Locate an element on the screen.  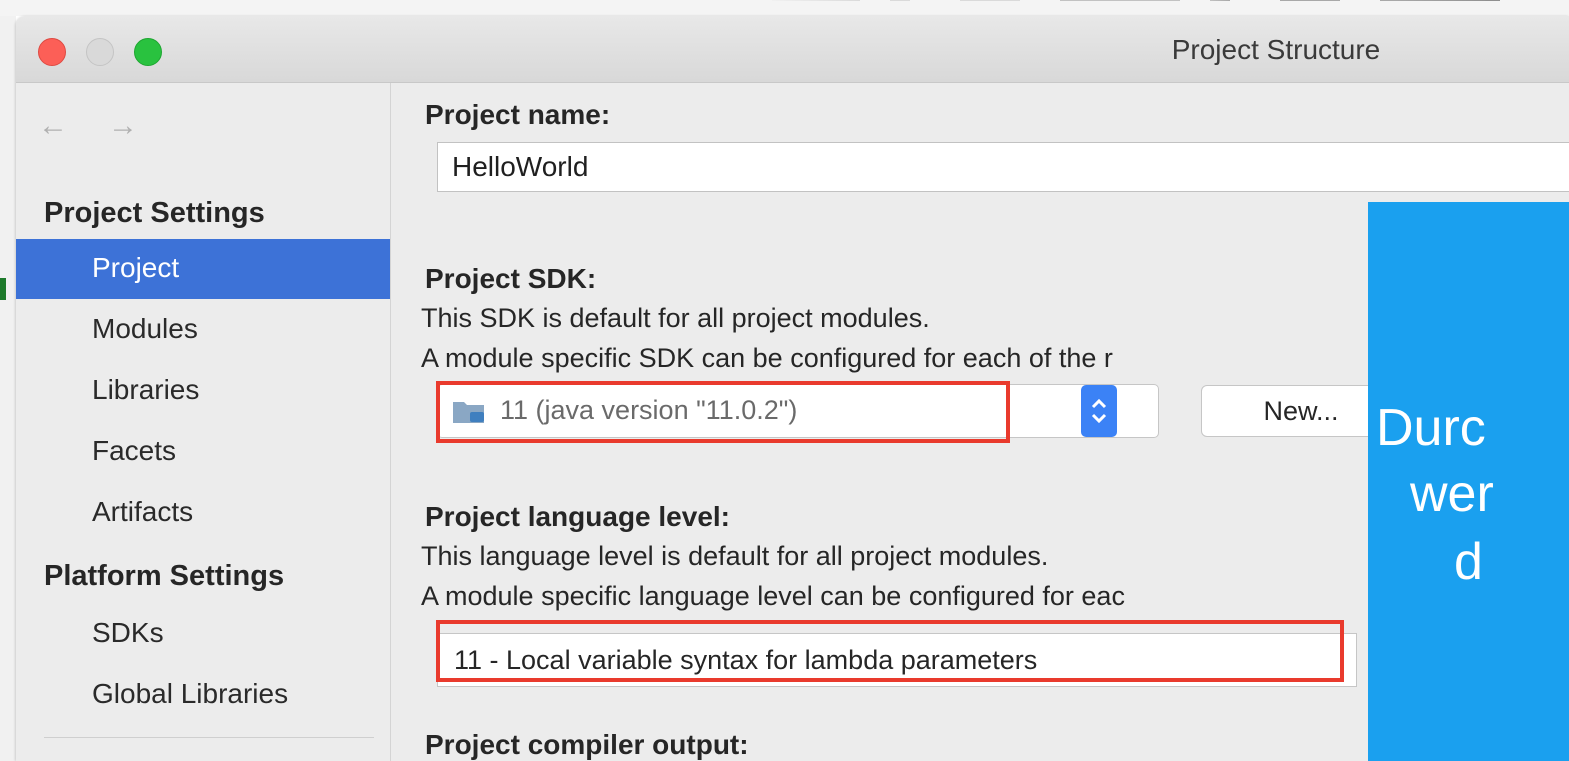
project-sdk-label: Project SDK: is located at coordinates (511, 278).